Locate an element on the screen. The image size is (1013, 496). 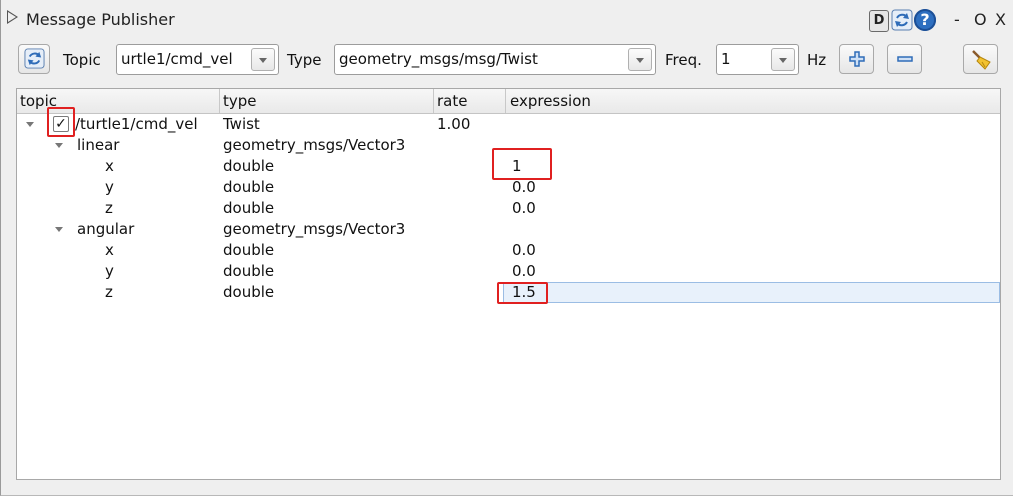
type-cell: Twist is located at coordinates (241, 124).